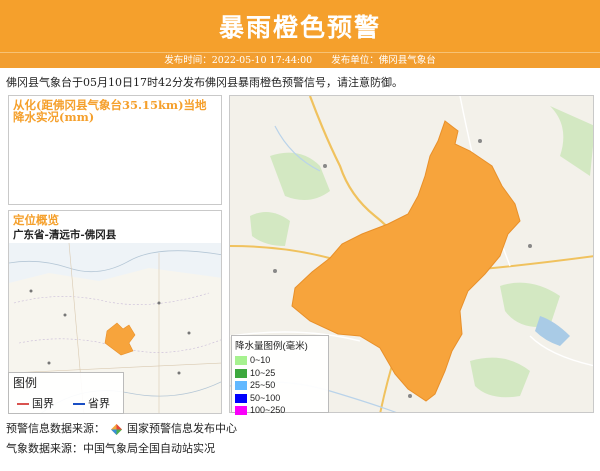  Describe the element at coordinates (204, 82) in the screenshot. I see `warning-notice: 佛冈县气象台于05月10日17时42分发布佛冈县暴雨橙色预警信号，请注意防御。` at that location.